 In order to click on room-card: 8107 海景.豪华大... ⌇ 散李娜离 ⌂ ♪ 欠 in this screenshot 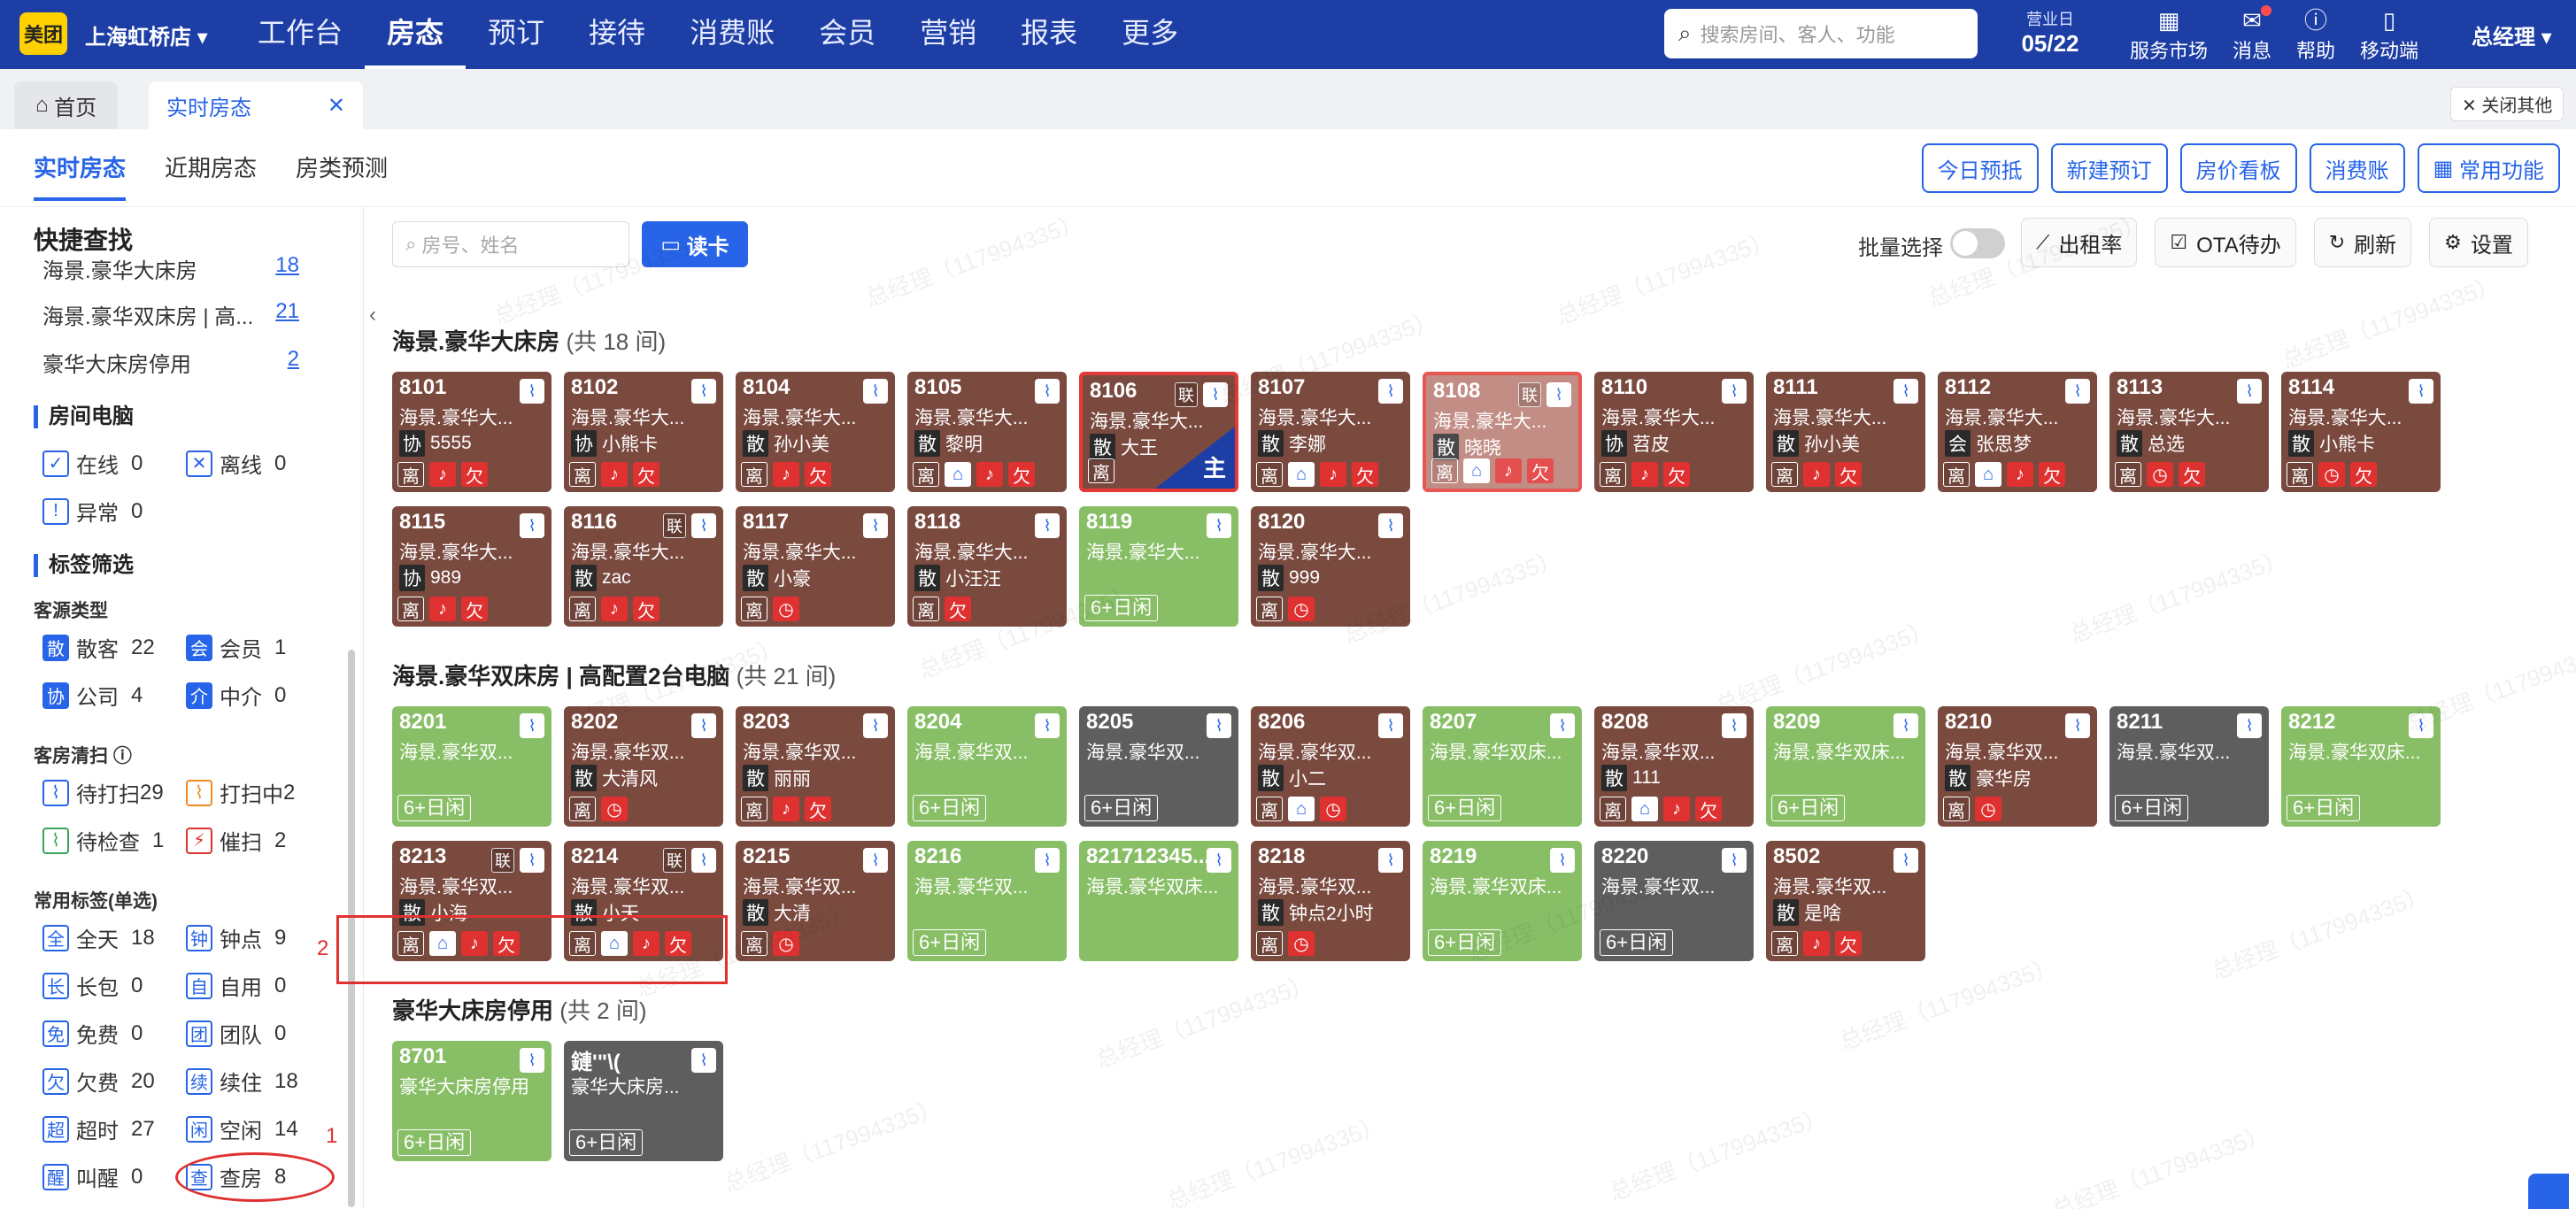, I will do `click(1330, 432)`.